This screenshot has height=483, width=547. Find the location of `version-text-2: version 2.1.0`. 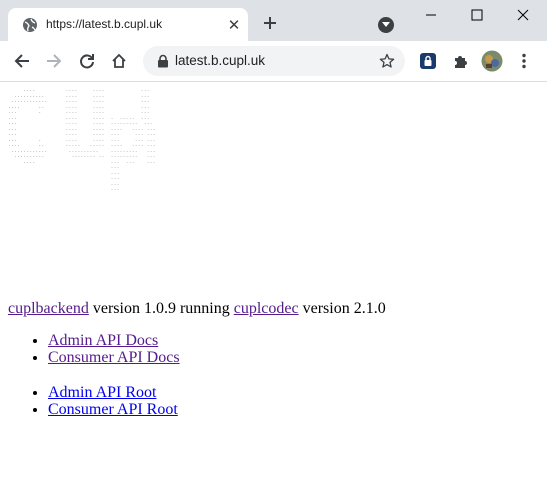

version-text-2: version 2.1.0 is located at coordinates (344, 308).